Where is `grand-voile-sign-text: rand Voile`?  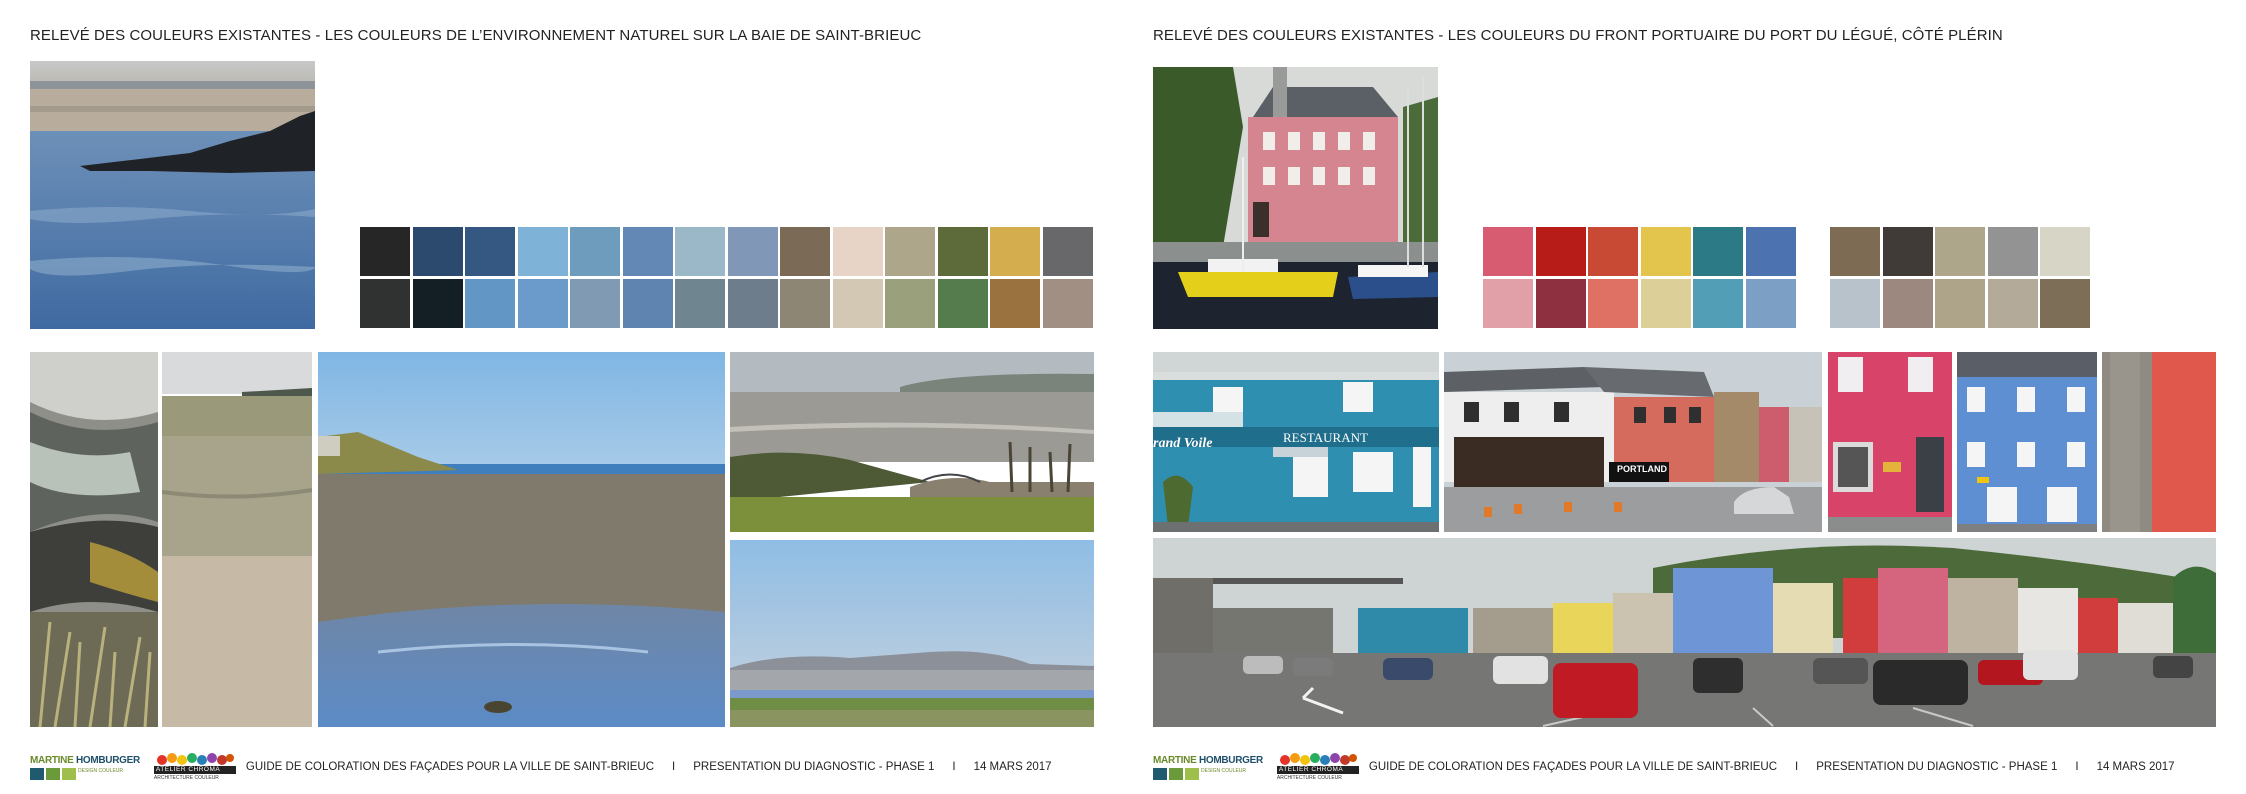 grand-voile-sign-text: rand Voile is located at coordinates (1183, 443).